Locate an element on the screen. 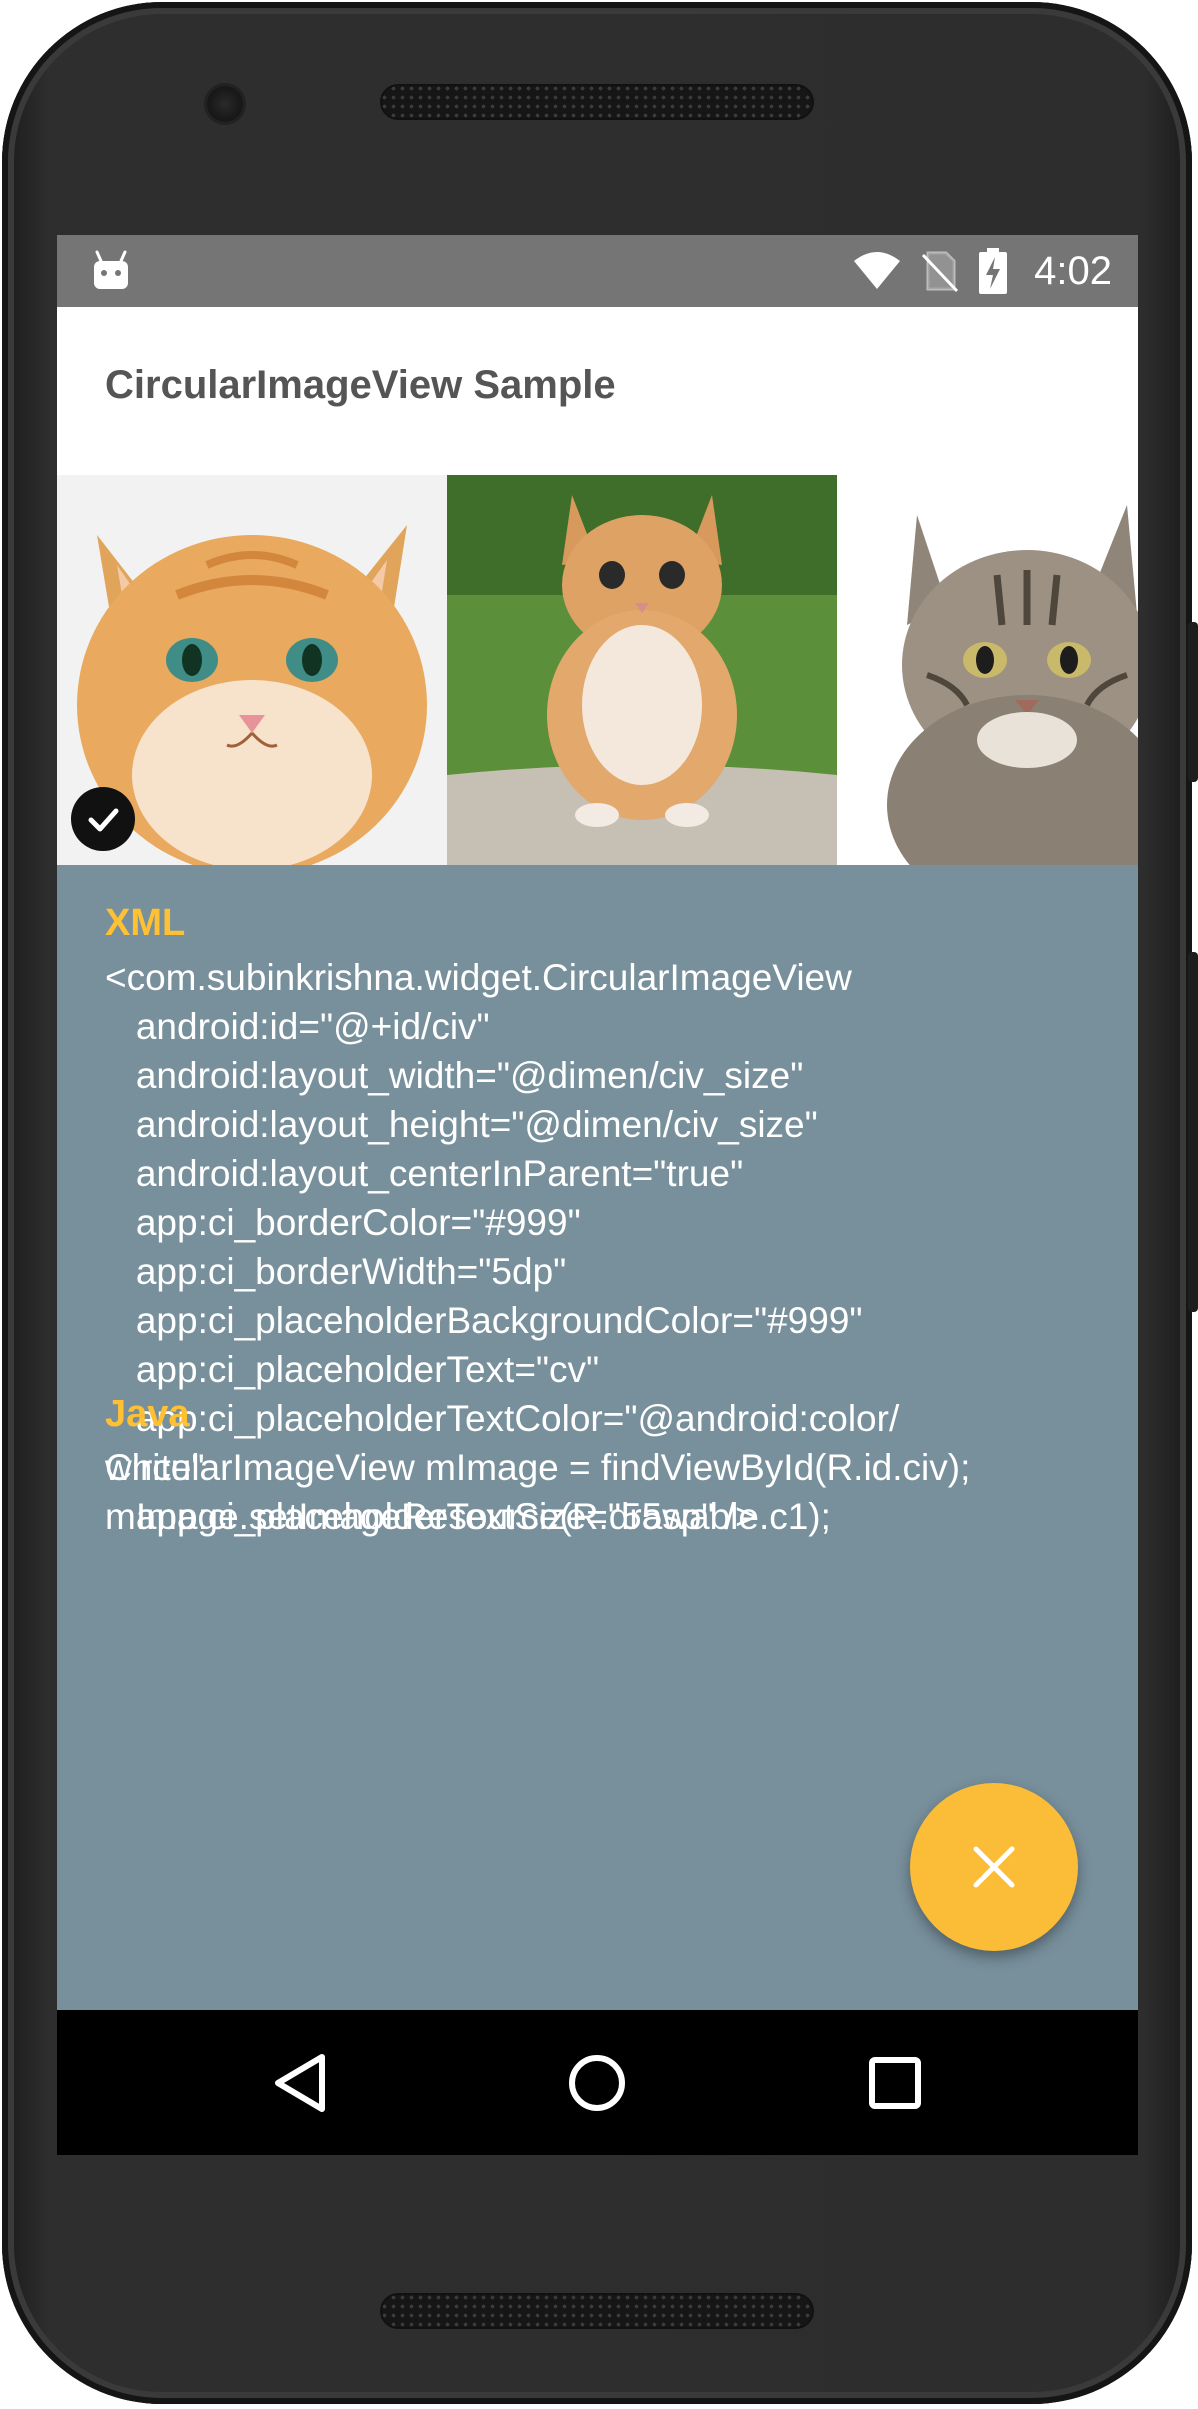 This screenshot has height=2409, width=1198. tabby-cat-image is located at coordinates (987, 670).